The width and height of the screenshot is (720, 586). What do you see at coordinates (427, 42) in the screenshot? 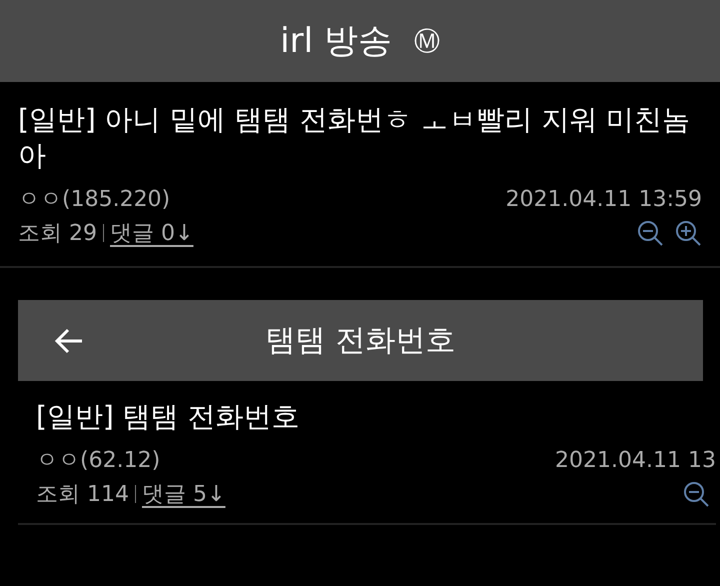
I see `title-mark: Ⓜ` at bounding box center [427, 42].